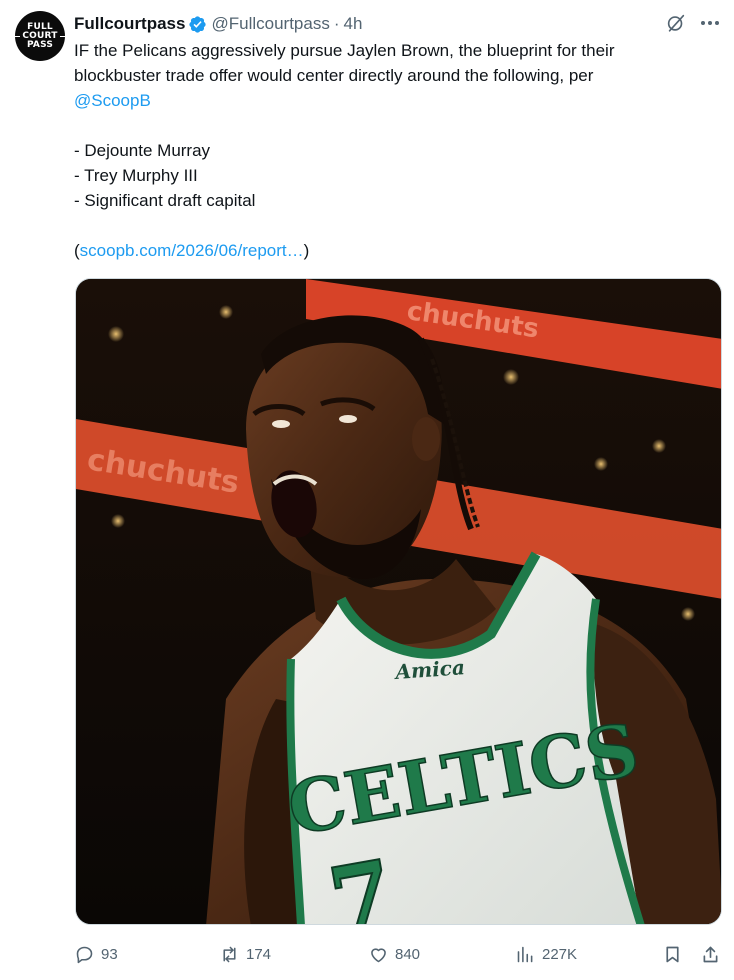 The width and height of the screenshot is (734, 980). What do you see at coordinates (198, 24) in the screenshot?
I see `verified-badge-icon` at bounding box center [198, 24].